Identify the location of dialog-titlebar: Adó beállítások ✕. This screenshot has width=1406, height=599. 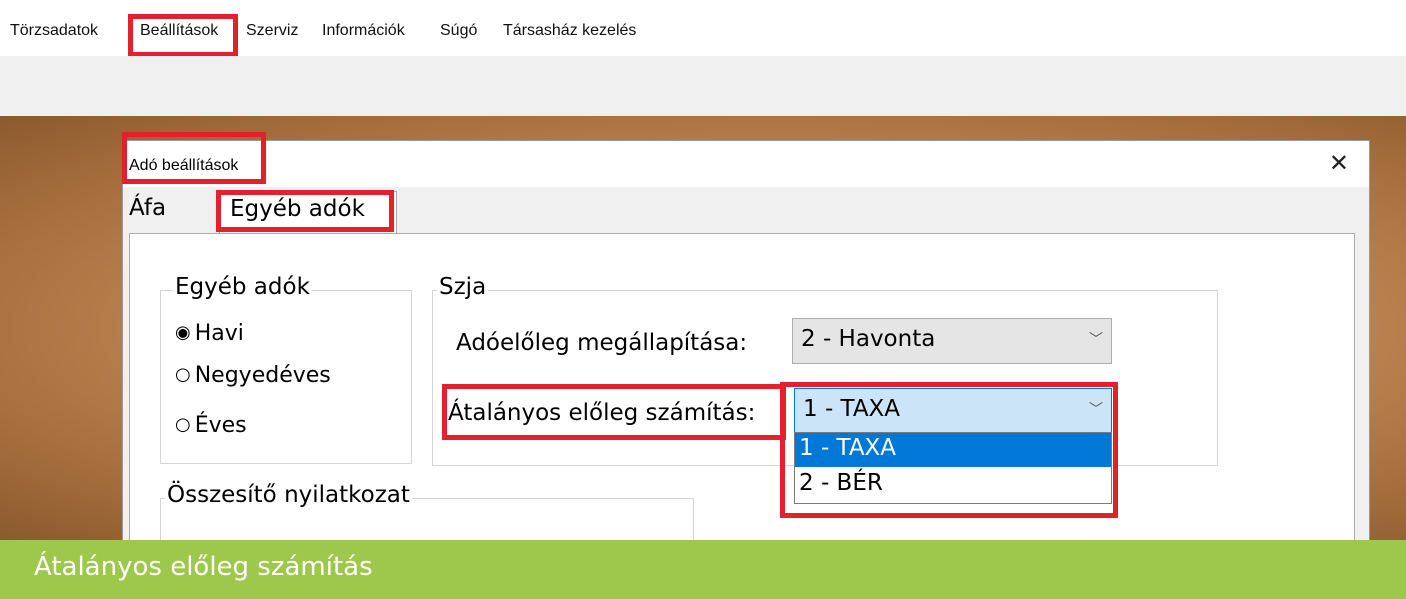
(746, 164).